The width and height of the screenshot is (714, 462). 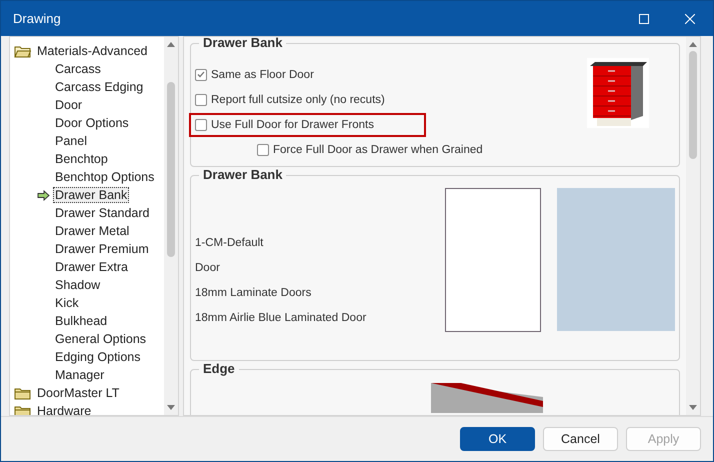 I want to click on material-label: 18mm Airlie Blue Laminated Door, so click(x=281, y=319).